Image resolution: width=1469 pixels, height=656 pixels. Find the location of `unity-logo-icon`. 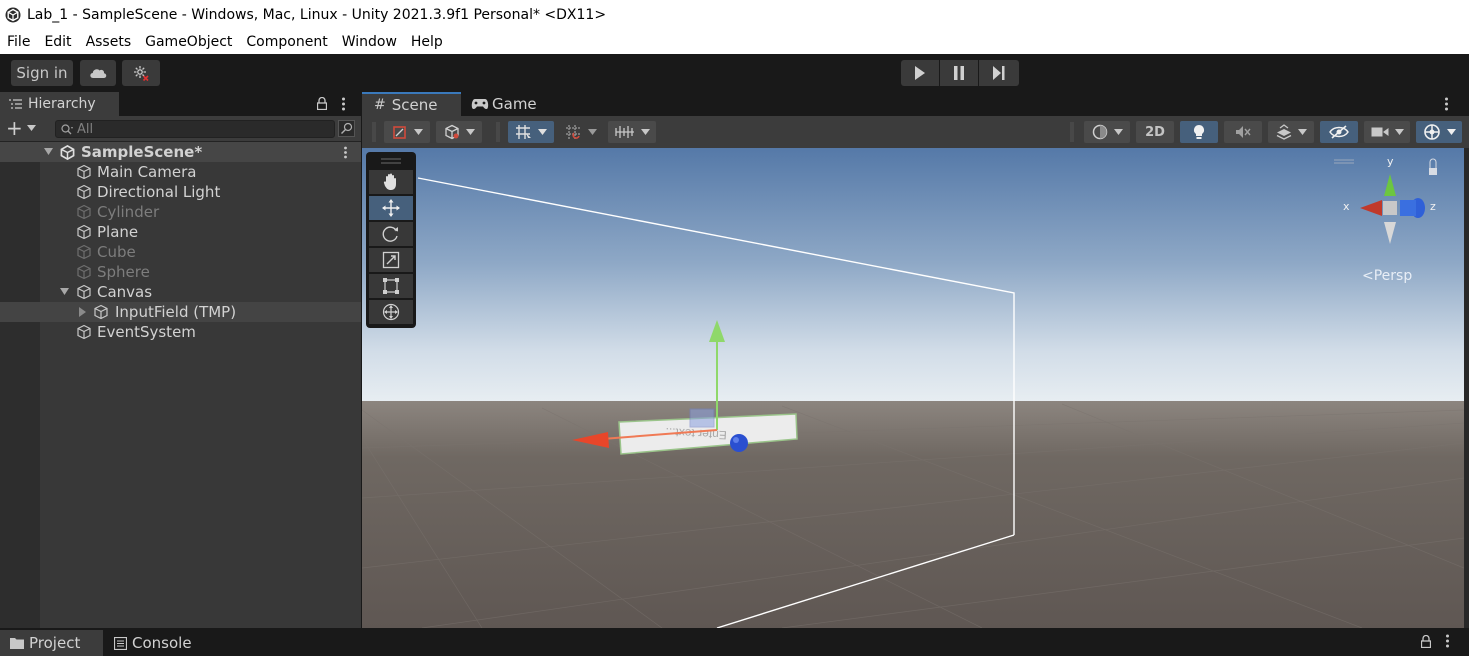

unity-logo-icon is located at coordinates (13, 15).